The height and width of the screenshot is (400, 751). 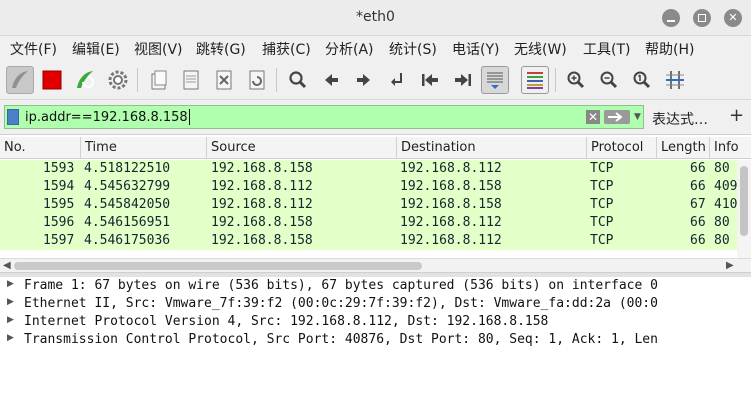 I want to click on start-capture-button, so click(x=20, y=80).